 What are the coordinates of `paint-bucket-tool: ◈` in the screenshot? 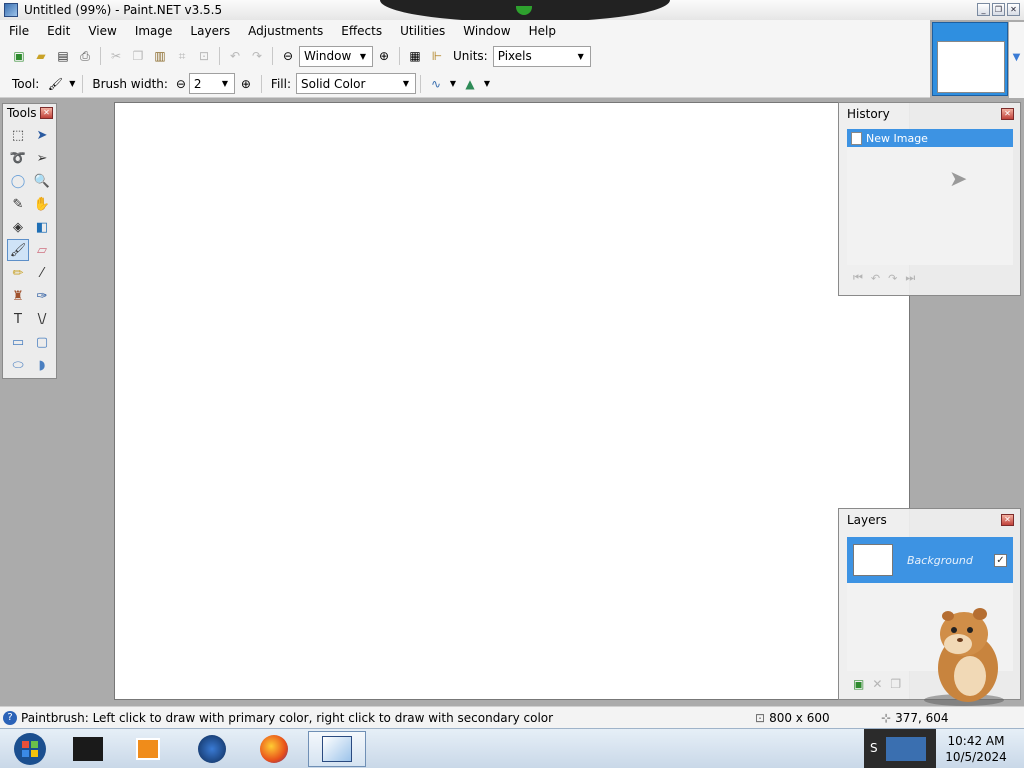 It's located at (18, 227).